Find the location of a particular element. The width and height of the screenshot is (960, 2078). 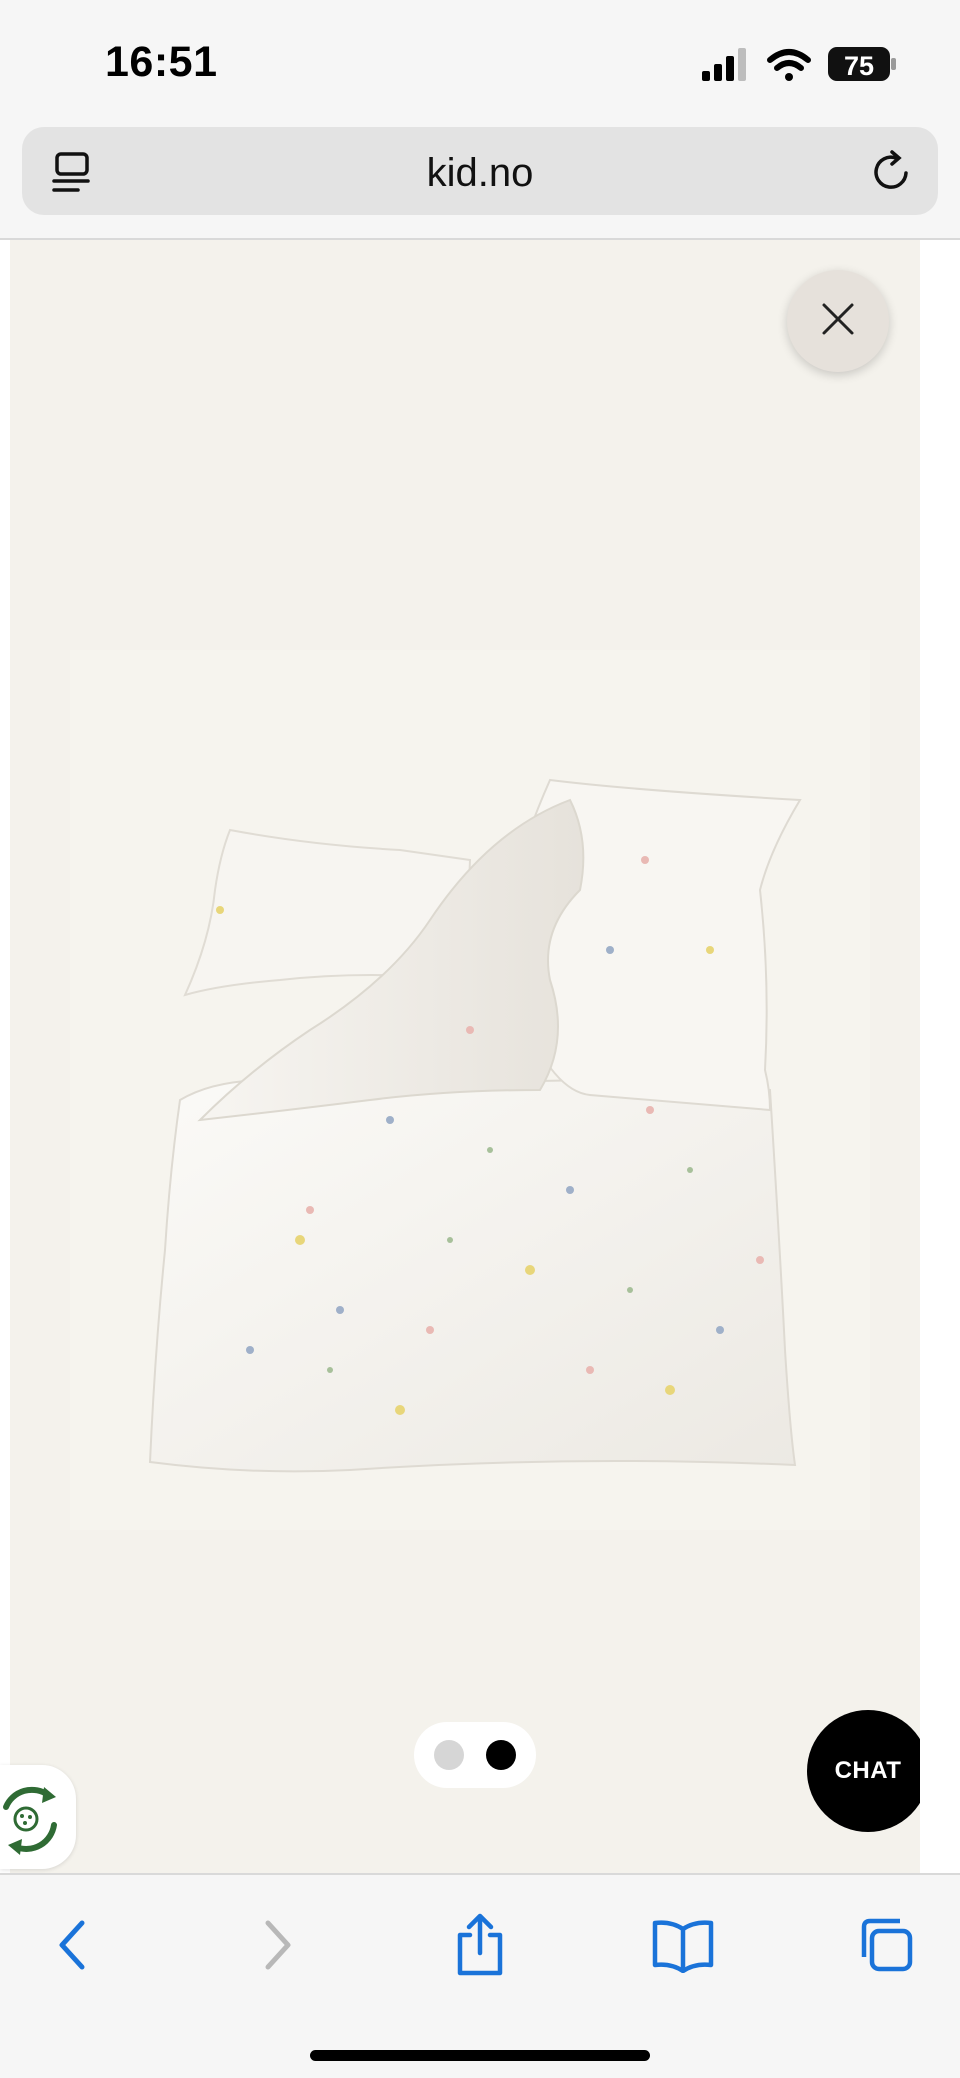

tabs-button is located at coordinates (886, 1947).